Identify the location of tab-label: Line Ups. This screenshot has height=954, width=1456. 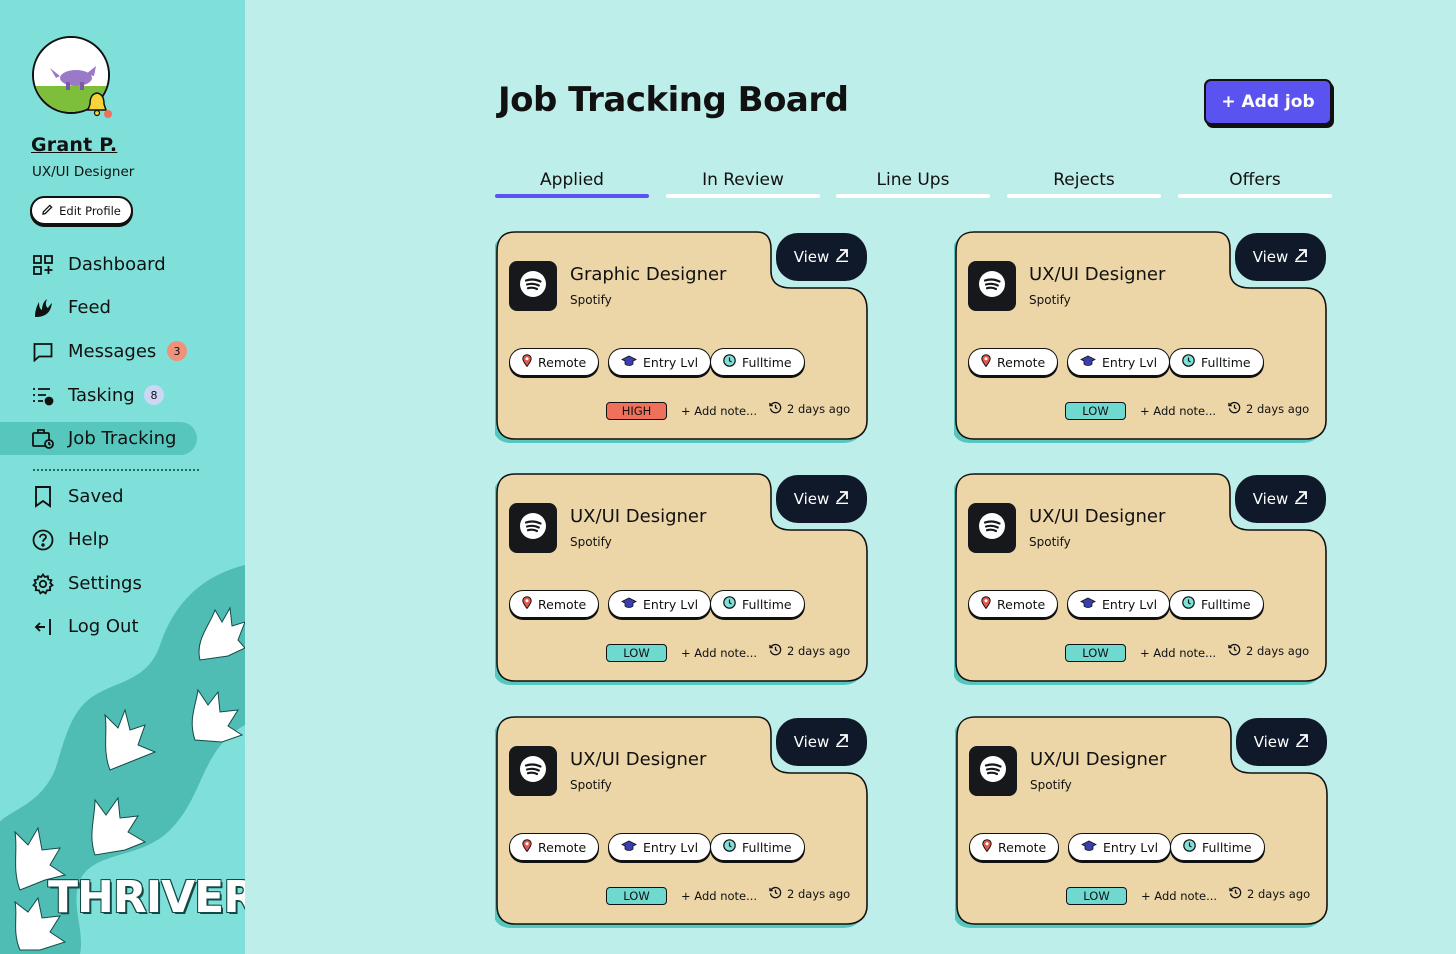
(913, 180).